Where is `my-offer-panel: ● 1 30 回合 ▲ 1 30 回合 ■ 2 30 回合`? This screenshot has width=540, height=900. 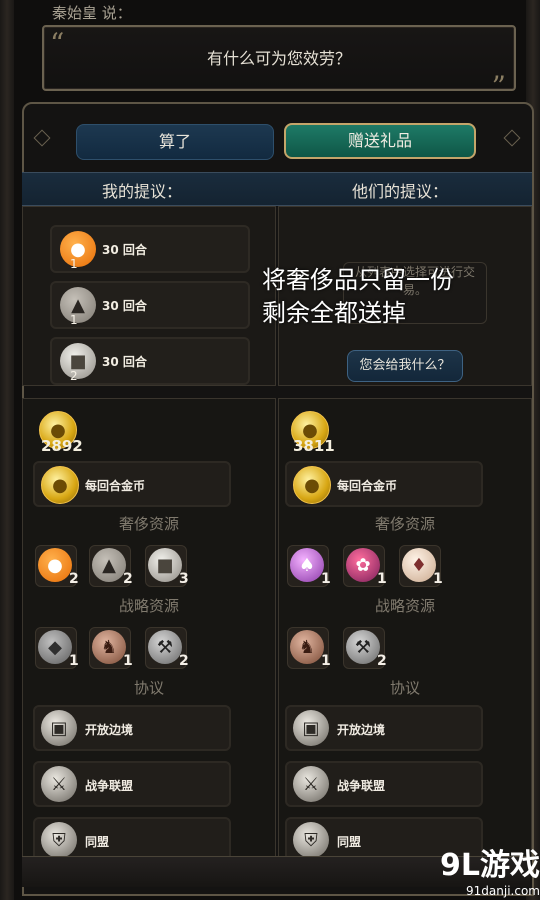
my-offer-panel: ● 1 30 回合 ▲ 1 30 回合 ■ 2 30 回合 is located at coordinates (149, 296).